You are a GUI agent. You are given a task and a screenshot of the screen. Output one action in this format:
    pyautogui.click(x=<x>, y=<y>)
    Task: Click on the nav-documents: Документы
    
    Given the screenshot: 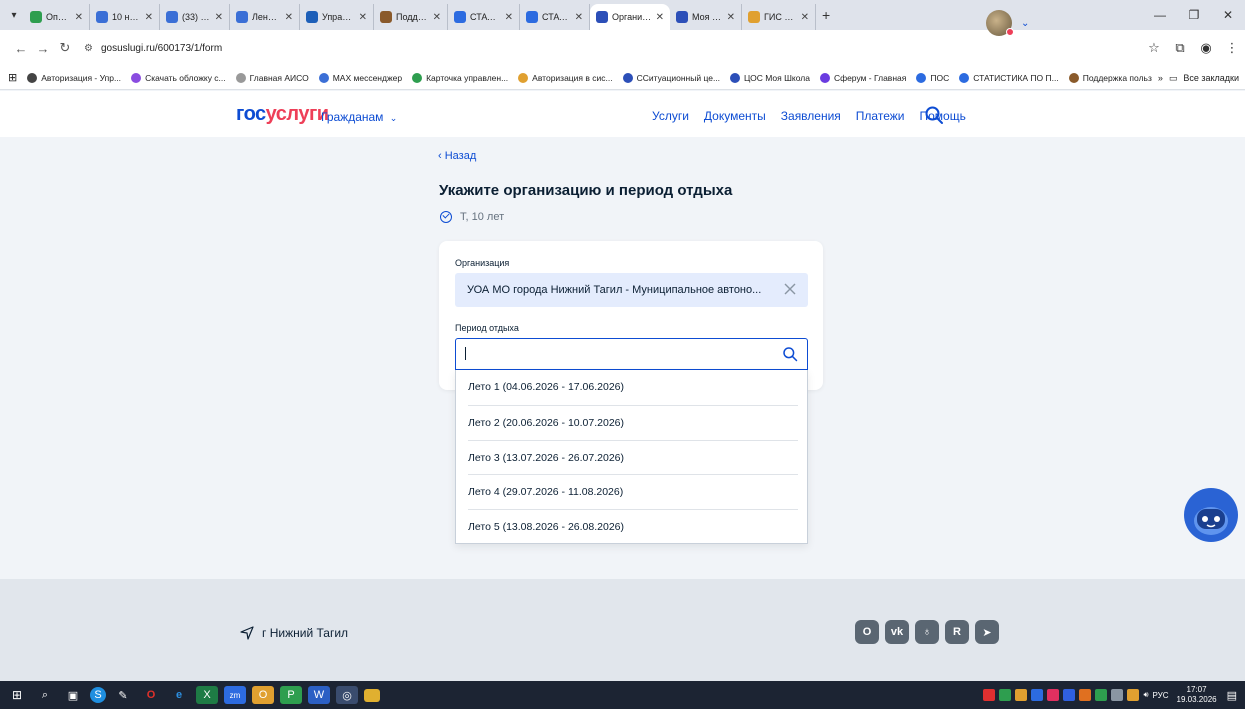 What is the action you would take?
    pyautogui.click(x=735, y=116)
    